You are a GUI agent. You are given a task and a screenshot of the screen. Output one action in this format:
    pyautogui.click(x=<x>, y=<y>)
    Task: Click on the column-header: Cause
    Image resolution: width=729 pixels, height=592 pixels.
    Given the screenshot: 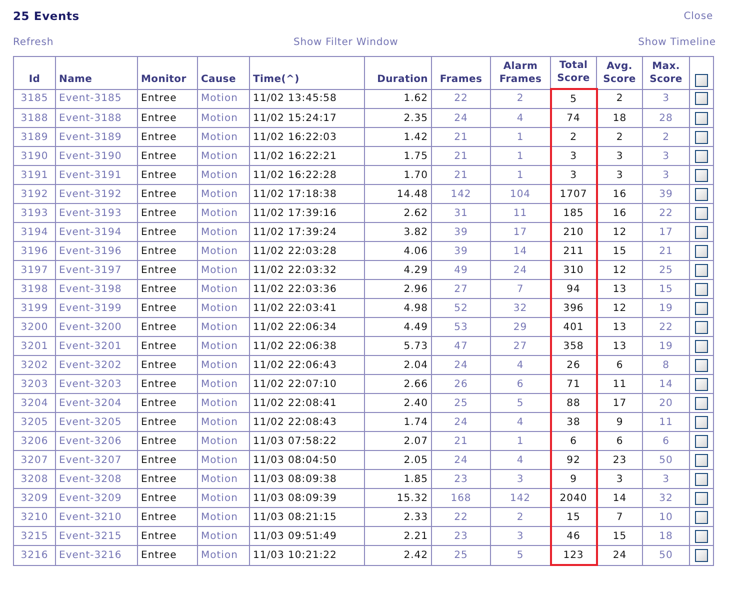 What is the action you would take?
    pyautogui.click(x=224, y=72)
    